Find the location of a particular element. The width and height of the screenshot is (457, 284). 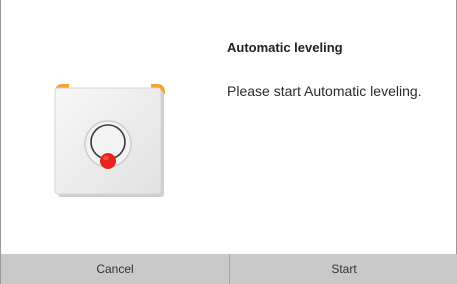

dialog-title: Automatic leveling is located at coordinates (285, 47).